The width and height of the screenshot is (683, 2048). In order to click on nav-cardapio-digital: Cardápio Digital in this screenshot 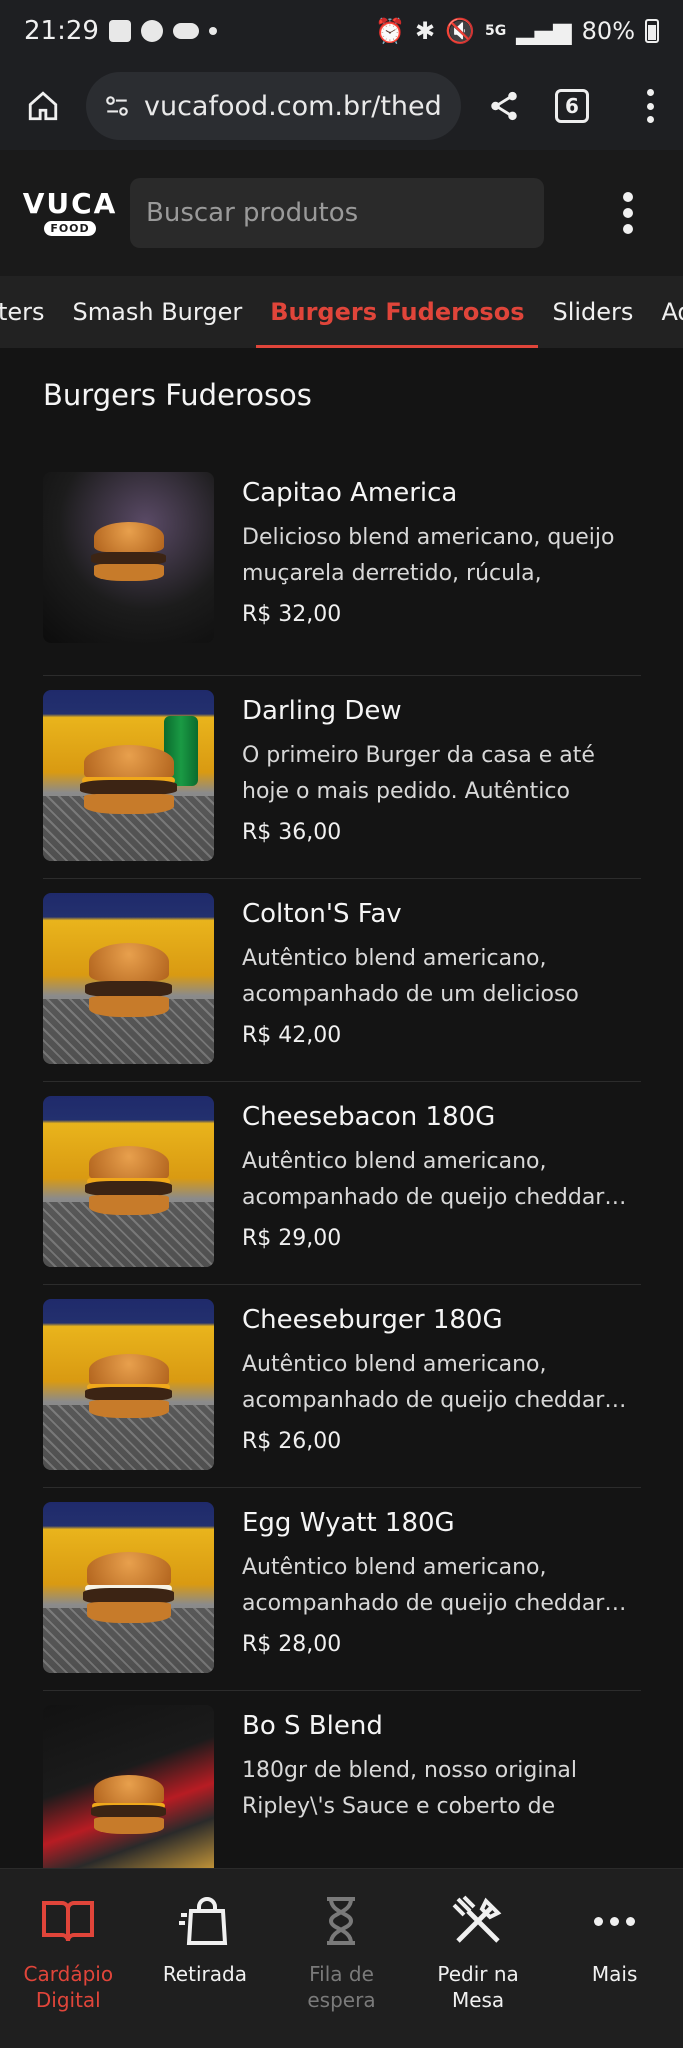, I will do `click(68, 1968)`.